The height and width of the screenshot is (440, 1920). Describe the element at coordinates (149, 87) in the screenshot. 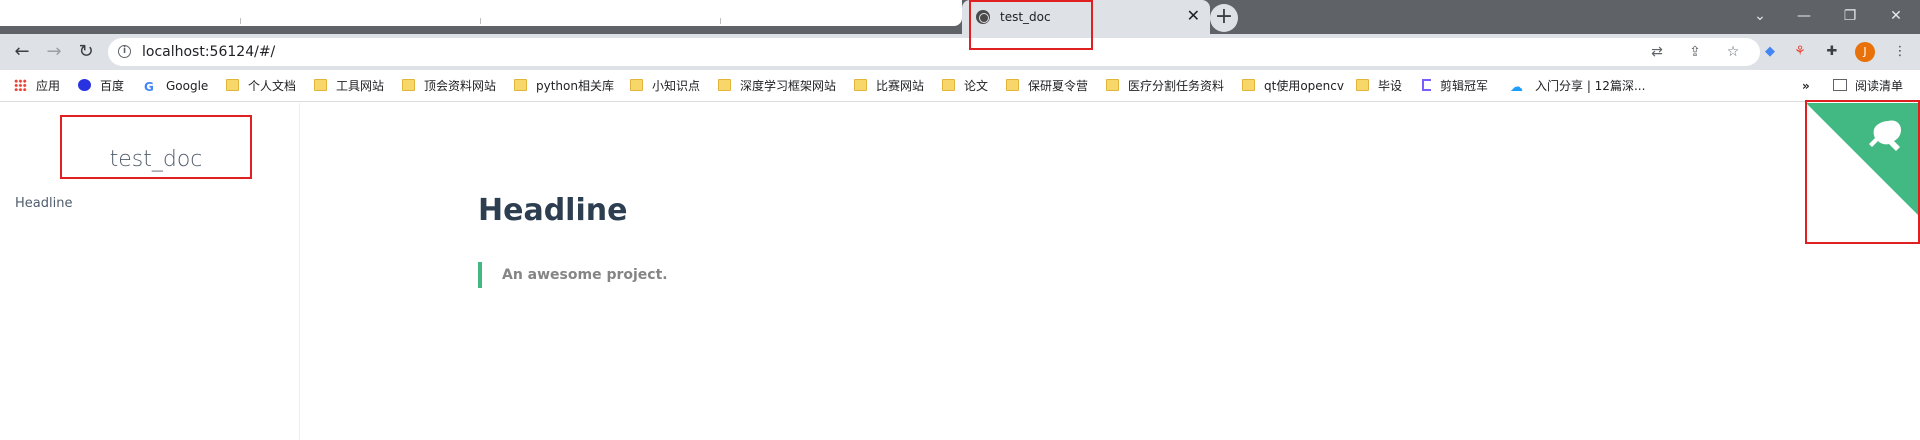

I see `google-g-icon: G` at that location.